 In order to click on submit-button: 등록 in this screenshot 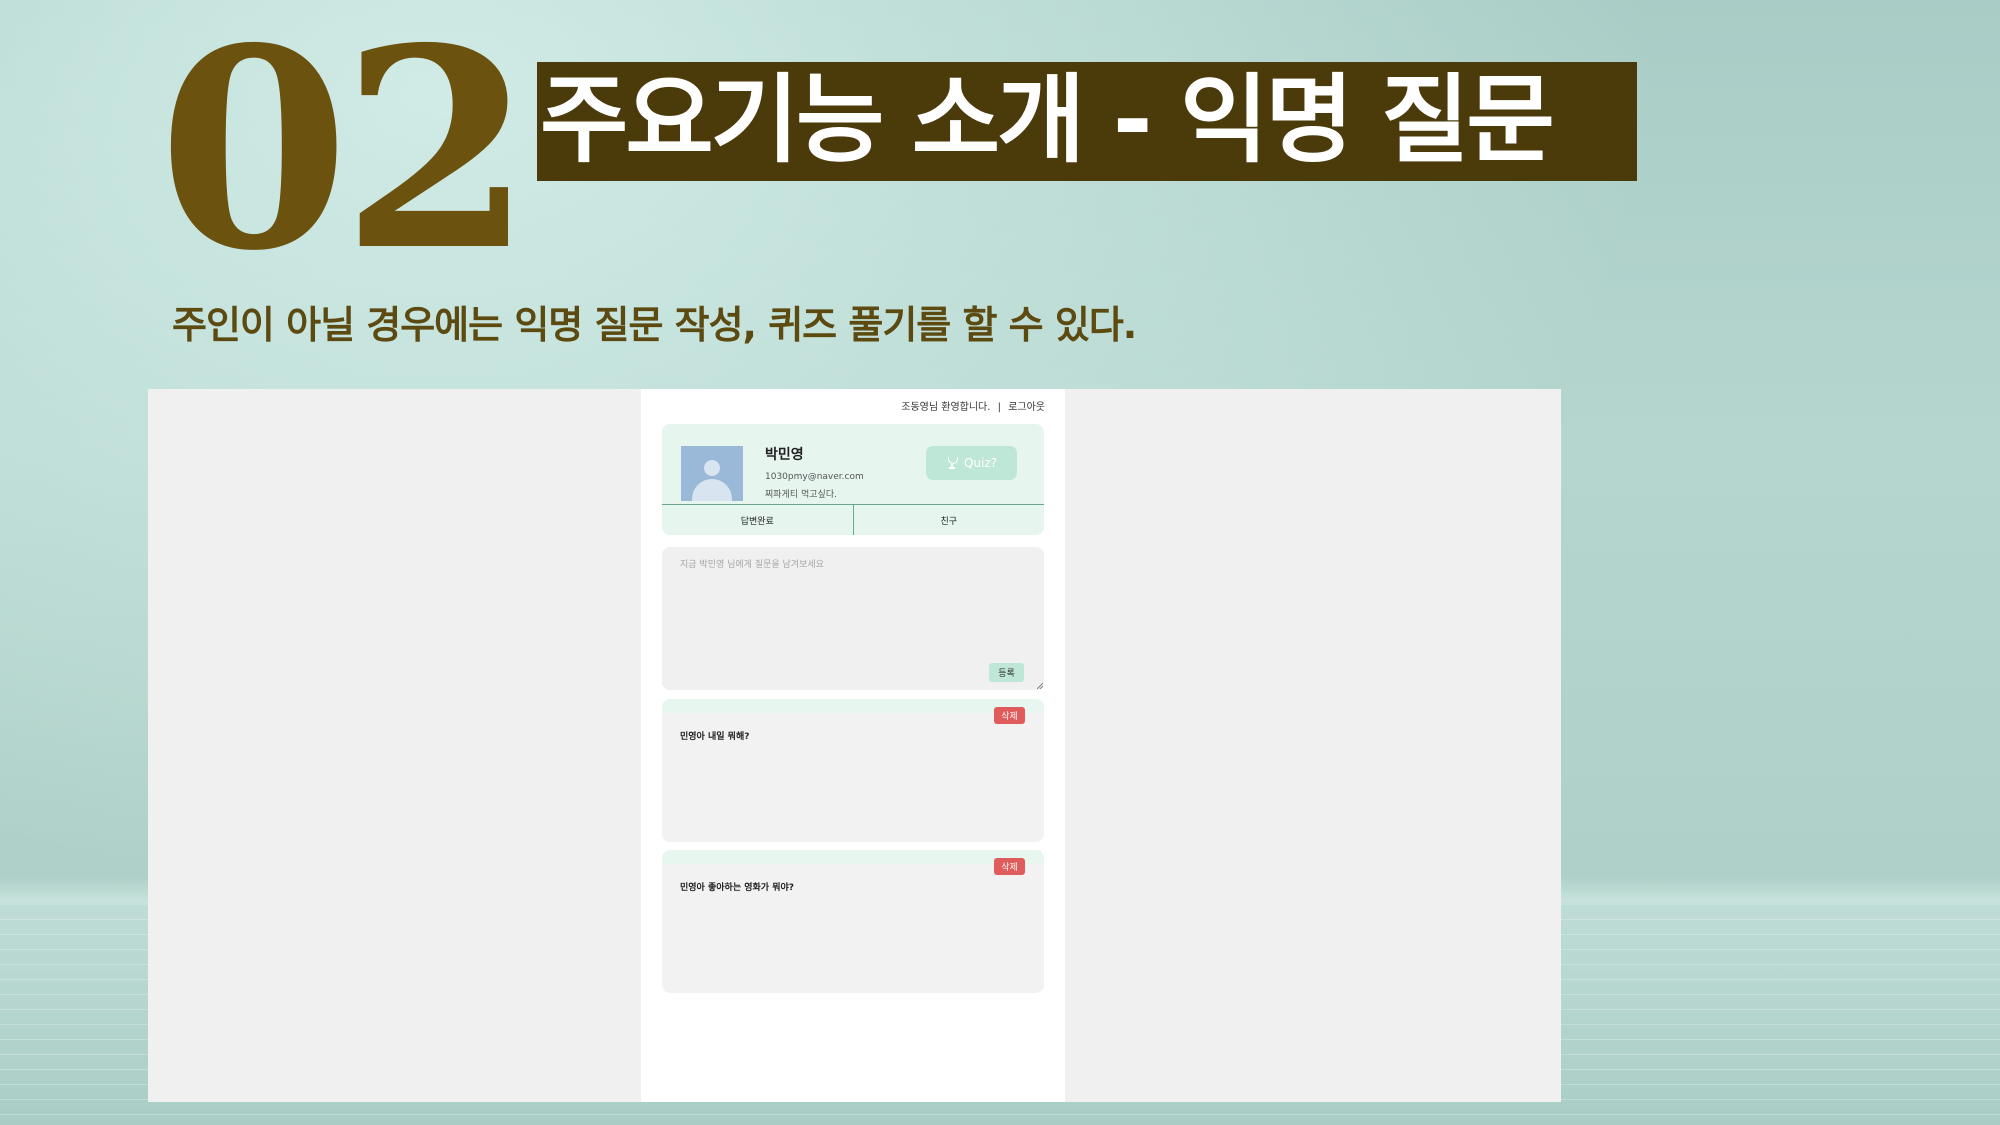, I will do `click(1006, 672)`.